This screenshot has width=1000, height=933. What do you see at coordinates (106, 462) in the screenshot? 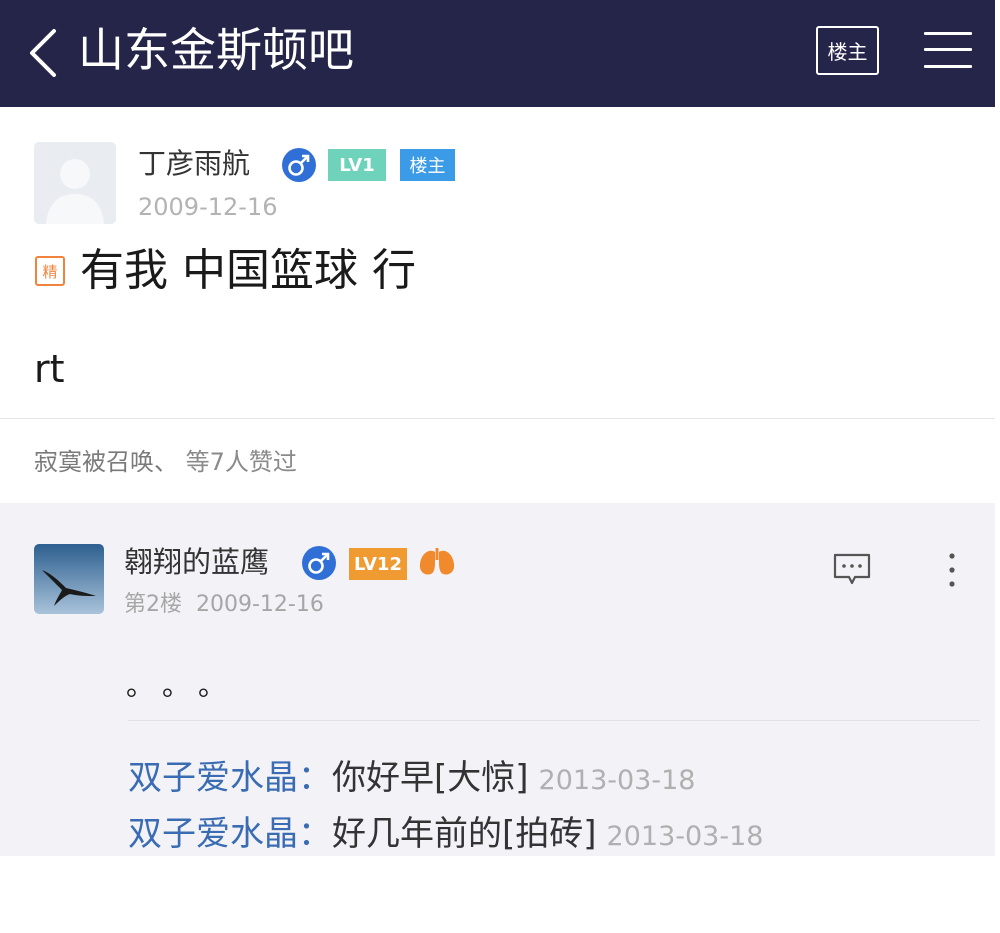
I see `liker-name: 寂寞被召唤、` at bounding box center [106, 462].